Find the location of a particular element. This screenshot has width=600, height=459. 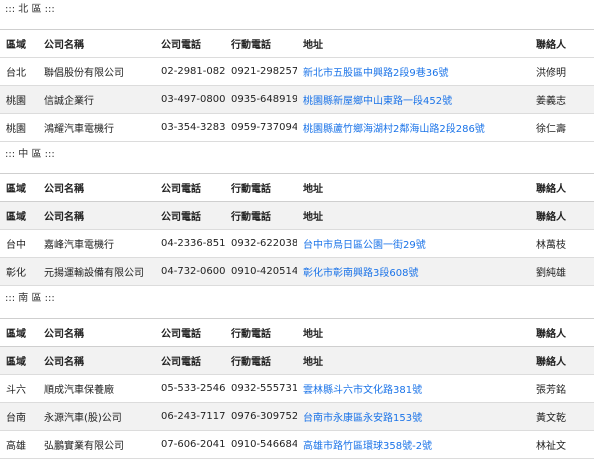

cell-phone: 07-606-2041 is located at coordinates (190, 444).